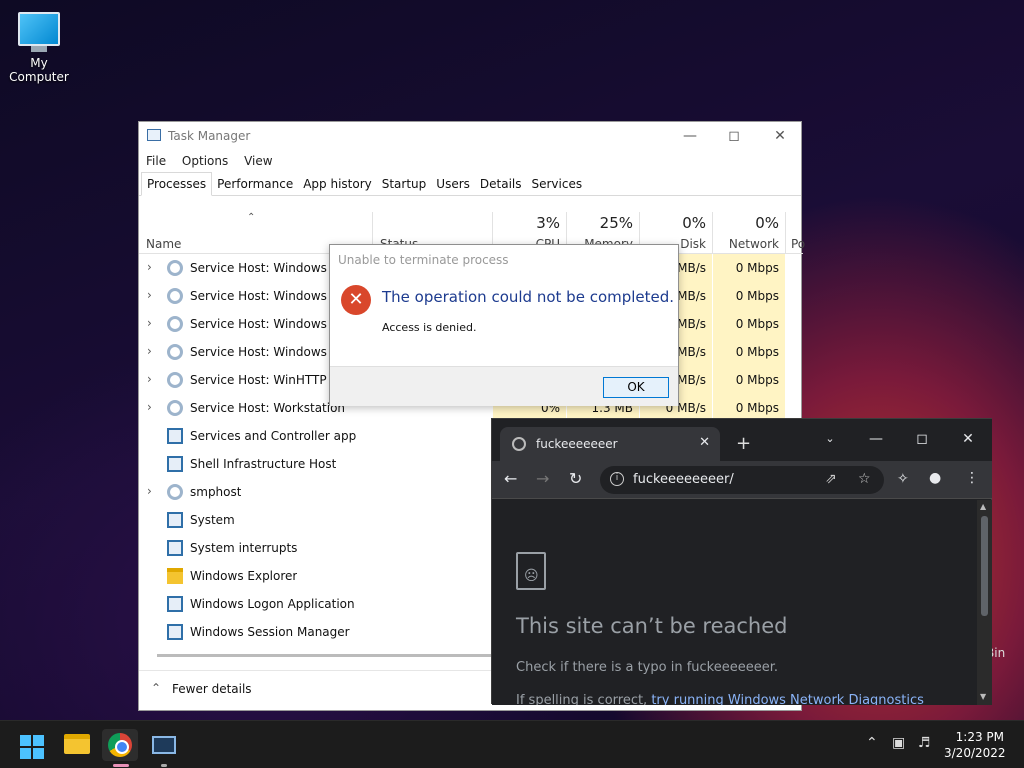 The width and height of the screenshot is (1024, 768). What do you see at coordinates (557, 185) in the screenshot?
I see `tab-services: Services` at bounding box center [557, 185].